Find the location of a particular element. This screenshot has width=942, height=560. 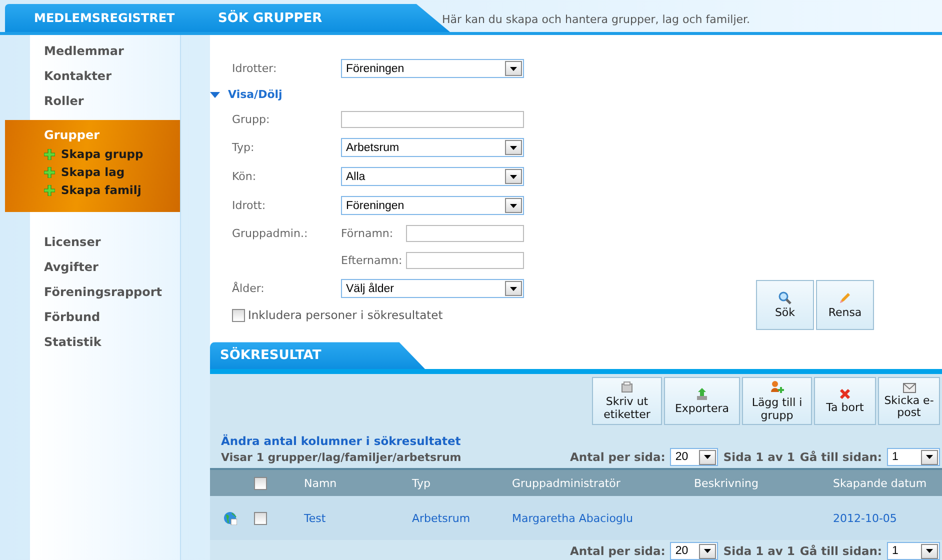

table-row: Test Arbetsrum Margaretha Abacioglu 2012-10-05 is located at coordinates (576, 518).